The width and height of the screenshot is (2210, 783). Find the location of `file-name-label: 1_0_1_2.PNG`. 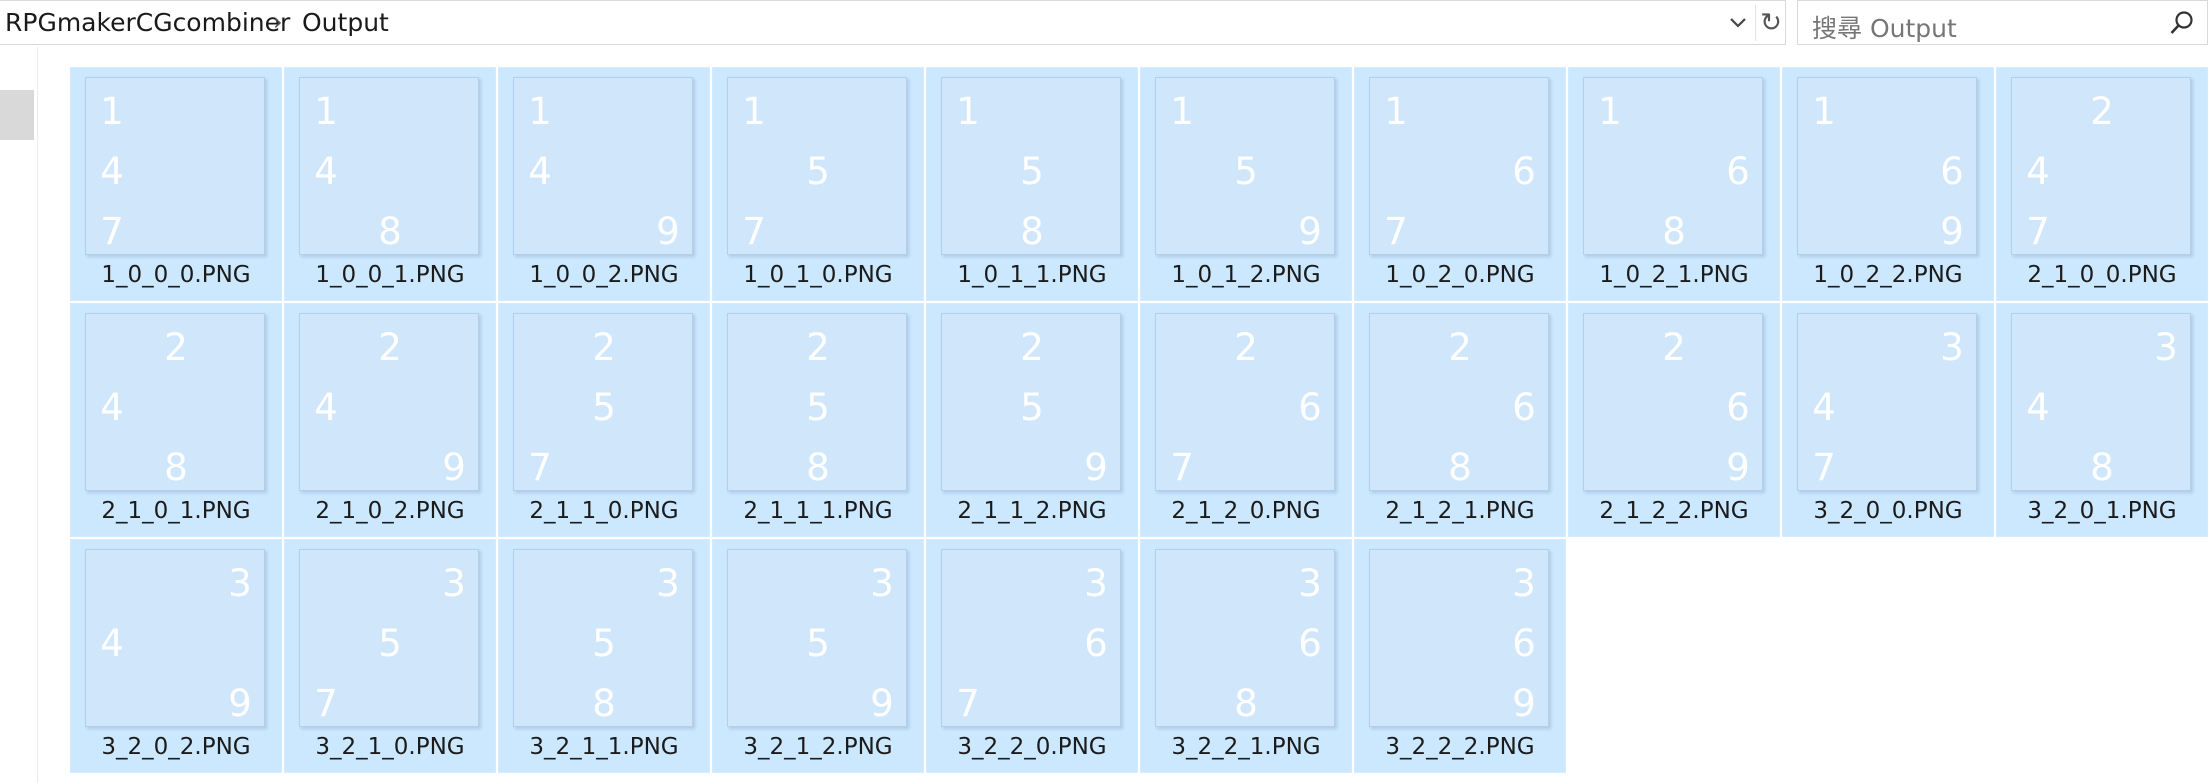

file-name-label: 1_0_1_2.PNG is located at coordinates (1246, 275).